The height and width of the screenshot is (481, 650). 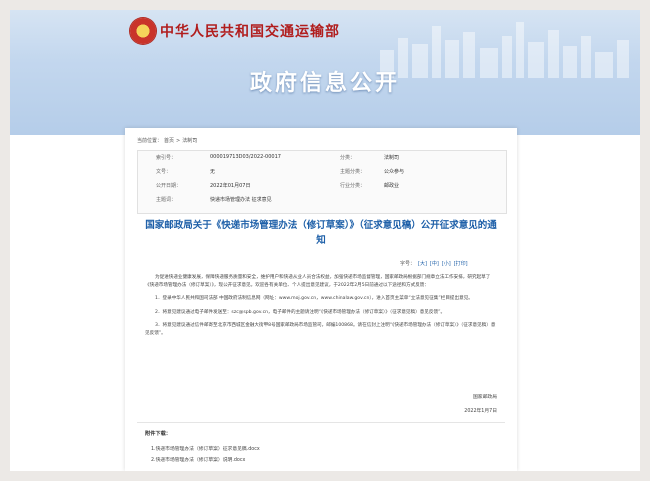 I want to click on breadcrumb-home: 首页, so click(x=169, y=141).